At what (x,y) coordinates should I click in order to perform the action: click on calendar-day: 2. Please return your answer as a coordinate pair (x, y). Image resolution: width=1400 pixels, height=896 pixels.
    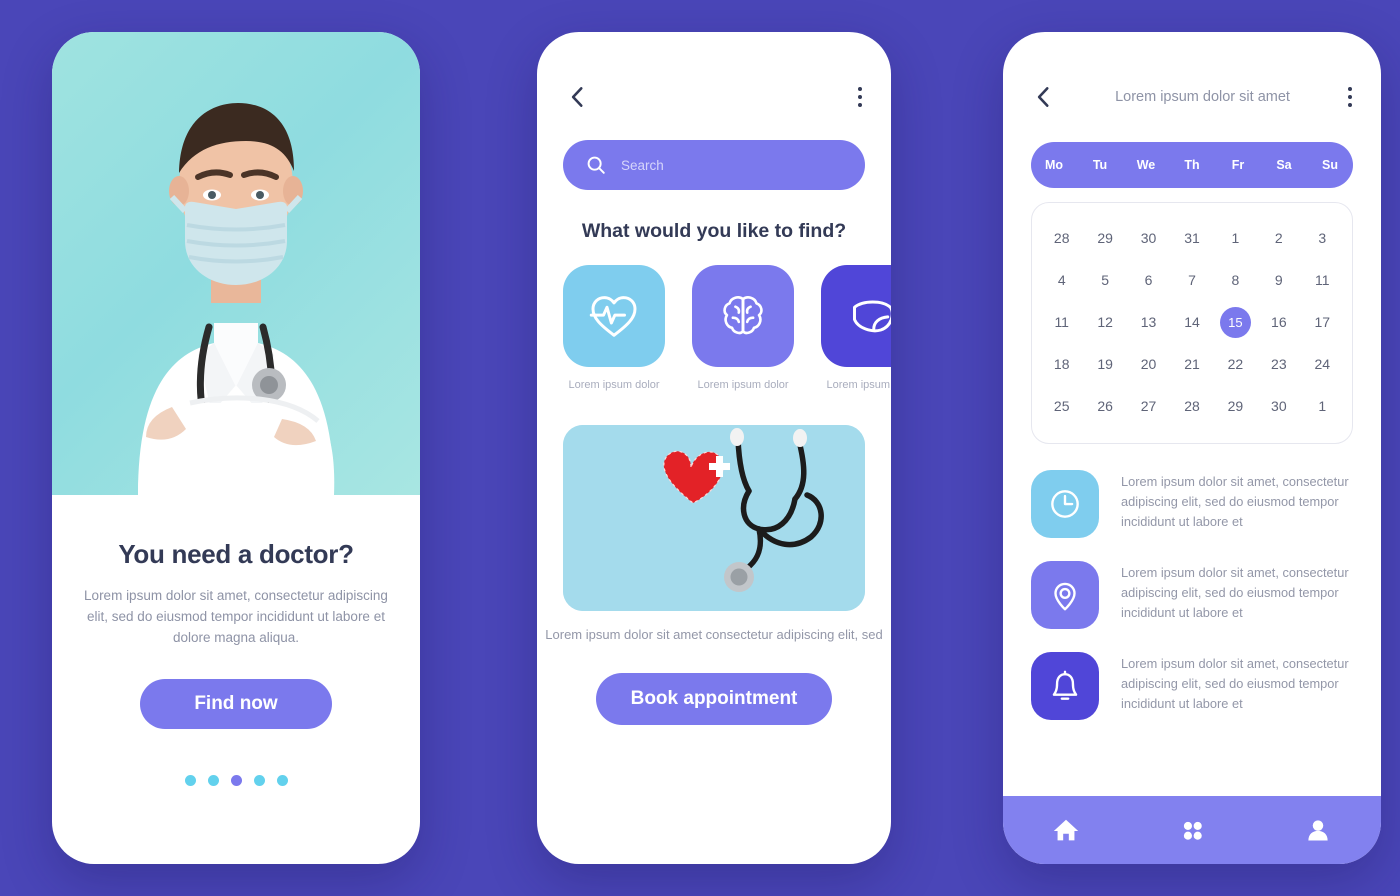
    Looking at the image, I should click on (1278, 238).